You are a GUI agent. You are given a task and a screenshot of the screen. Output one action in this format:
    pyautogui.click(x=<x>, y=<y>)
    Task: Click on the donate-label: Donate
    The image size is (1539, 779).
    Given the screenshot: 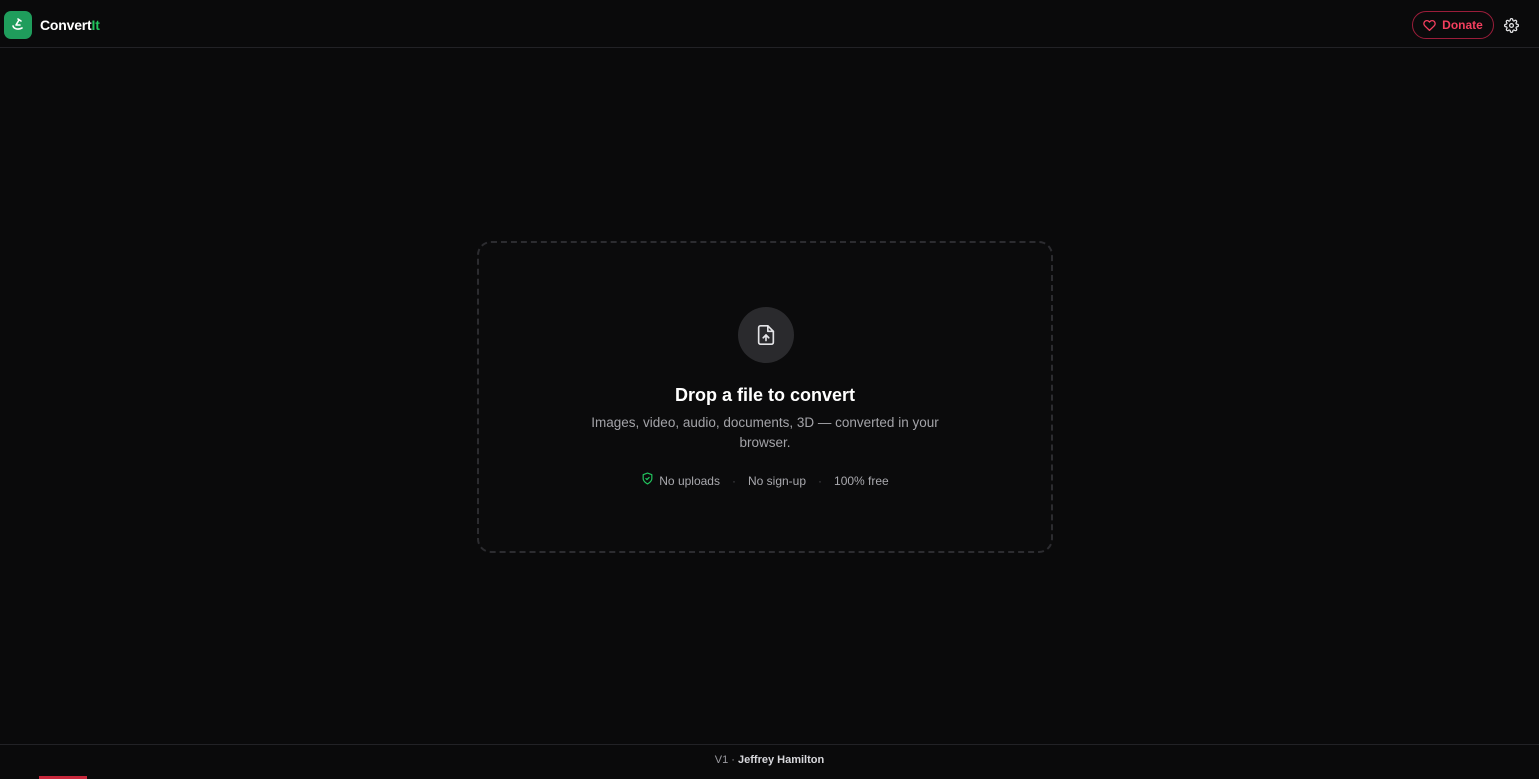 What is the action you would take?
    pyautogui.click(x=1462, y=25)
    